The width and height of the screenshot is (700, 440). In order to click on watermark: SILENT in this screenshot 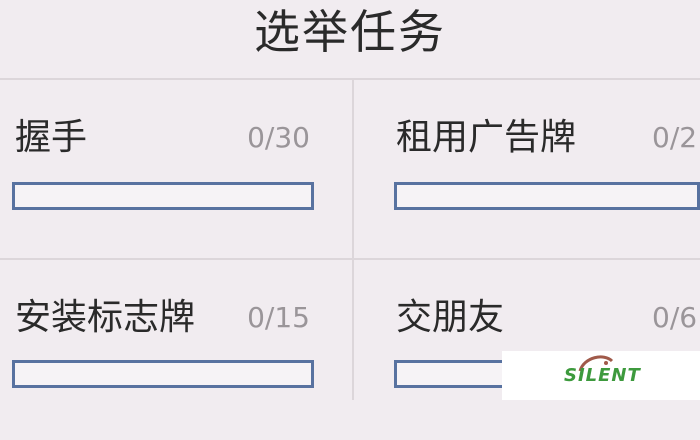, I will do `click(601, 375)`.